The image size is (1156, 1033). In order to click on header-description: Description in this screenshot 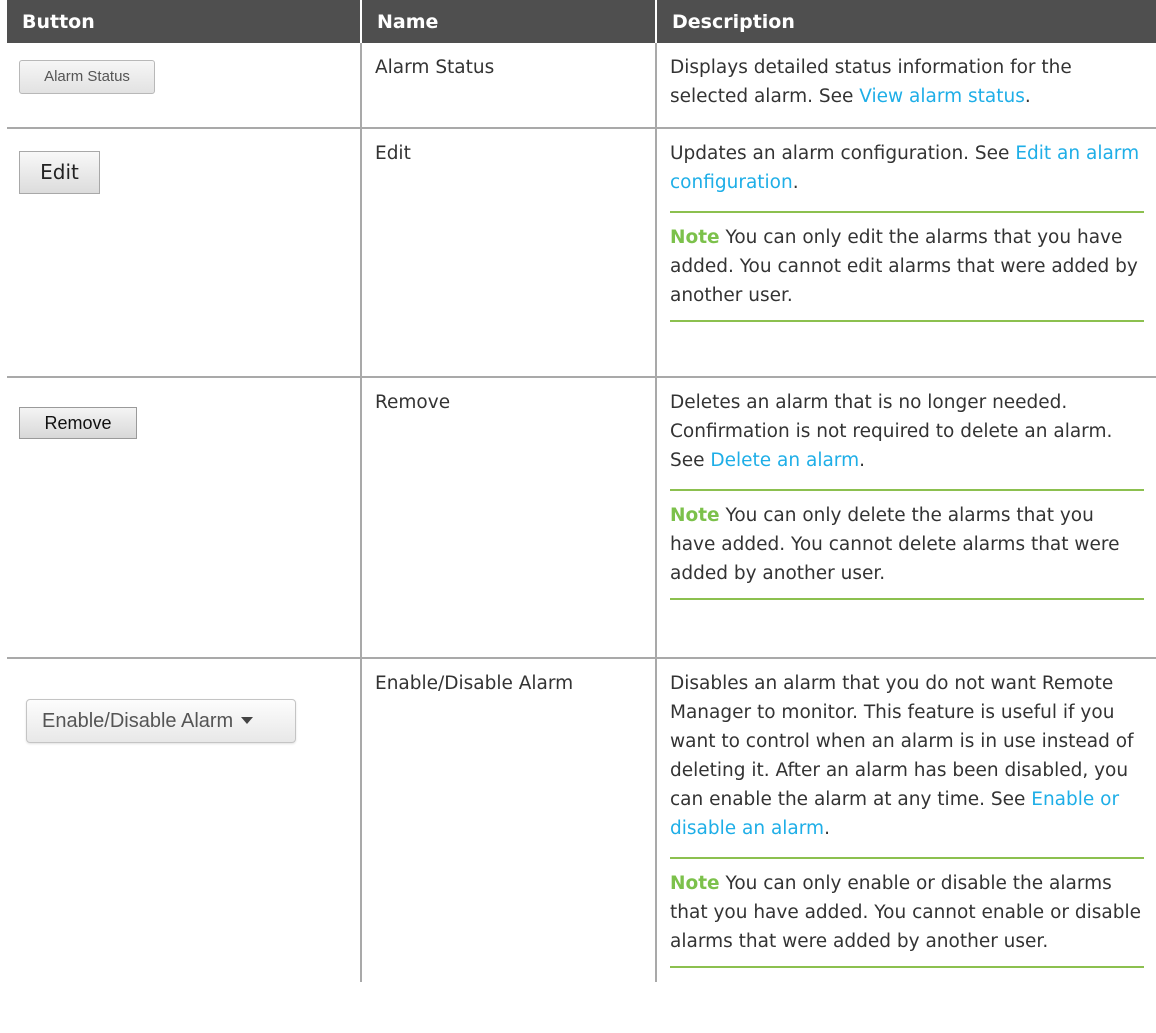, I will do `click(905, 21)`.